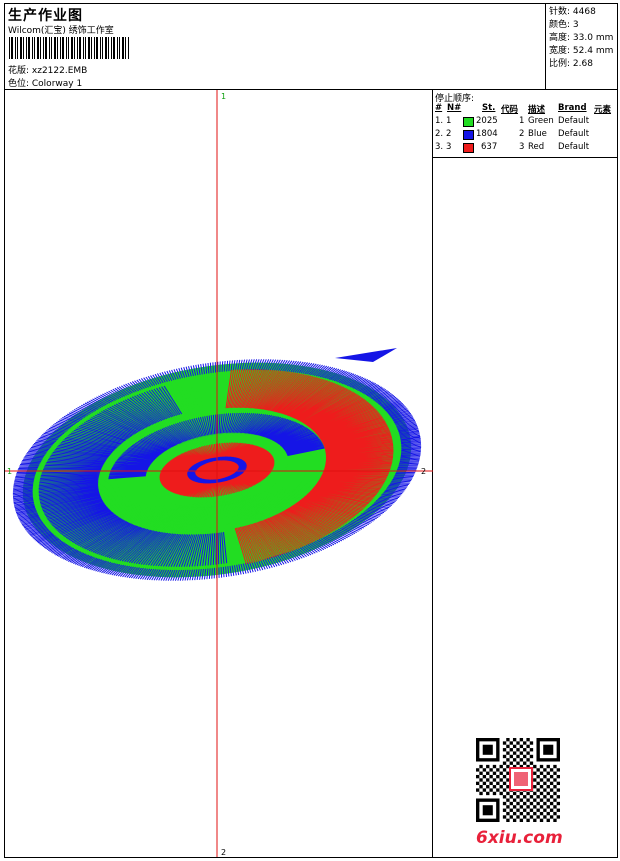  Describe the element at coordinates (468, 122) in the screenshot. I see `thread-swatch-green` at that location.